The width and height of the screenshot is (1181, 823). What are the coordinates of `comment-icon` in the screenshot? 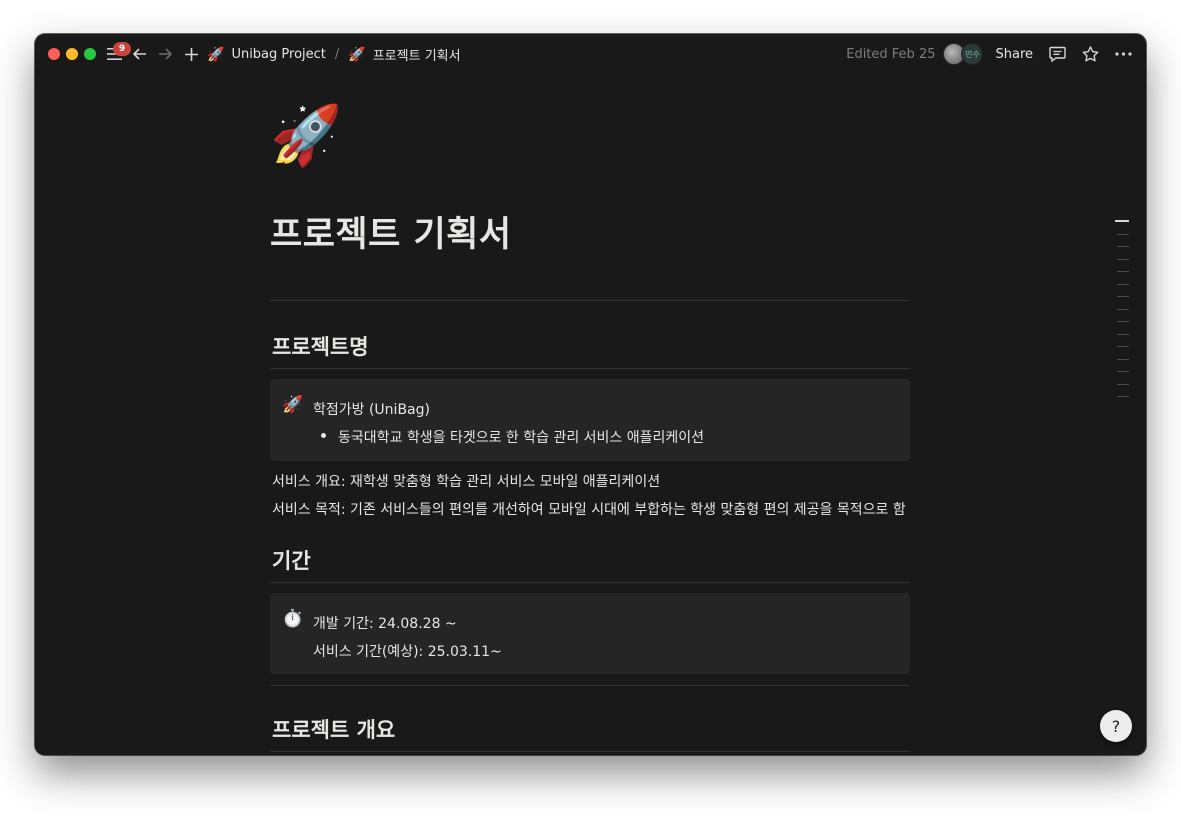 It's located at (1057, 54).